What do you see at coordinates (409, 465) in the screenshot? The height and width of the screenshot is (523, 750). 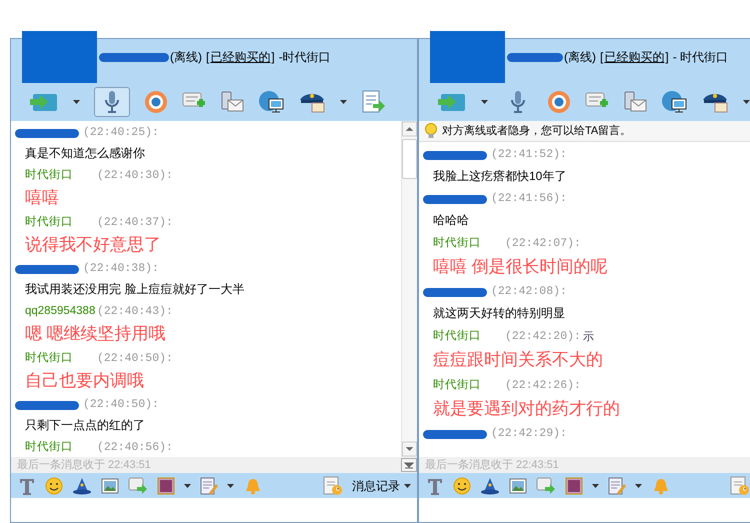 I see `scroll-end-icon` at bounding box center [409, 465].